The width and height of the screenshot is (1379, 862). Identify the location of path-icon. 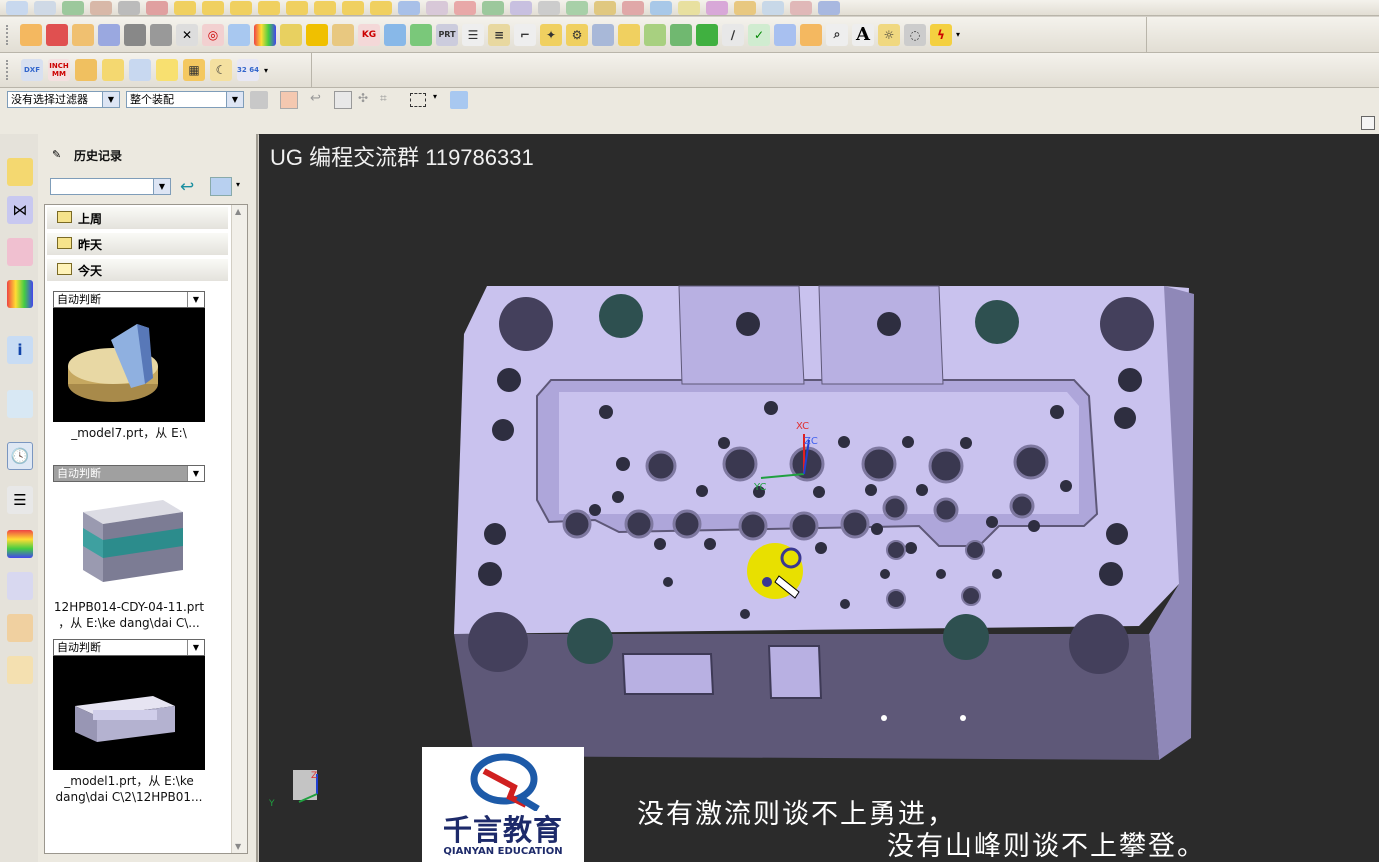
(605, 7).